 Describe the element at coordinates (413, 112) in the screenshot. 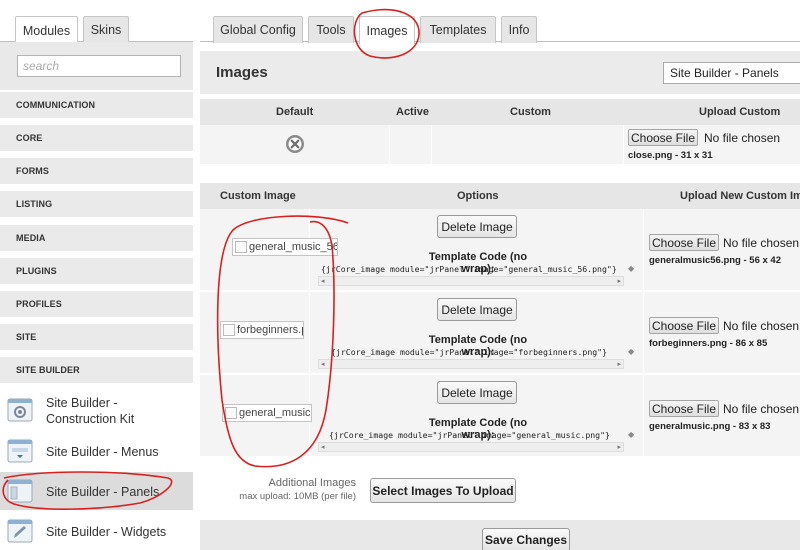

I see `col-active: Active` at that location.